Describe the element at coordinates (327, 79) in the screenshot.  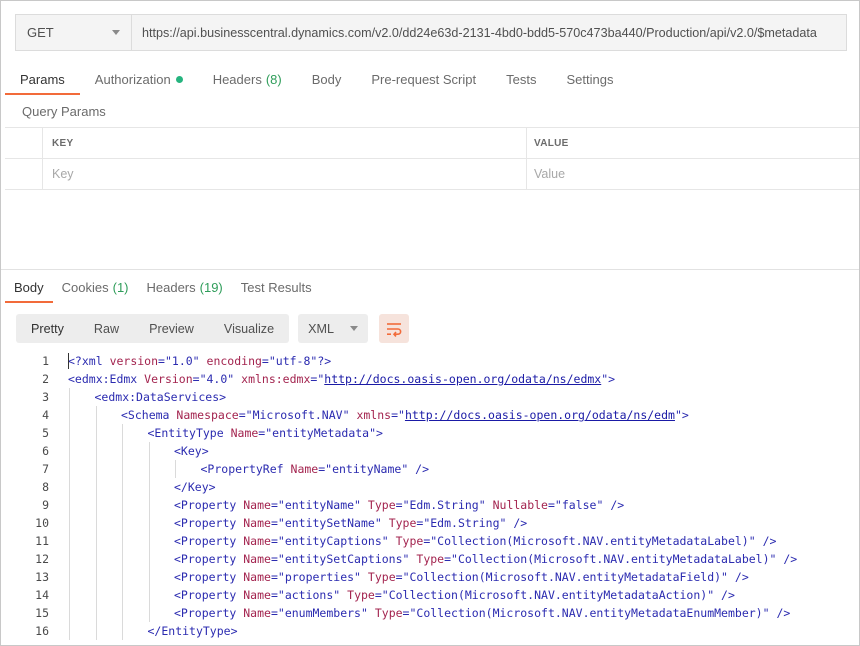
I see `tab-body: Body` at that location.